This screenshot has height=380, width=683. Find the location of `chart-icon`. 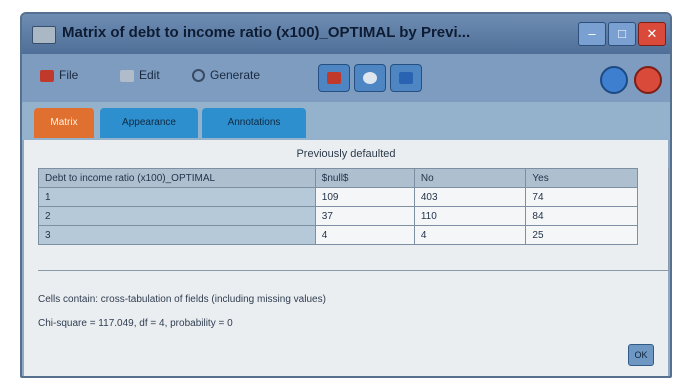

chart-icon is located at coordinates (406, 78).